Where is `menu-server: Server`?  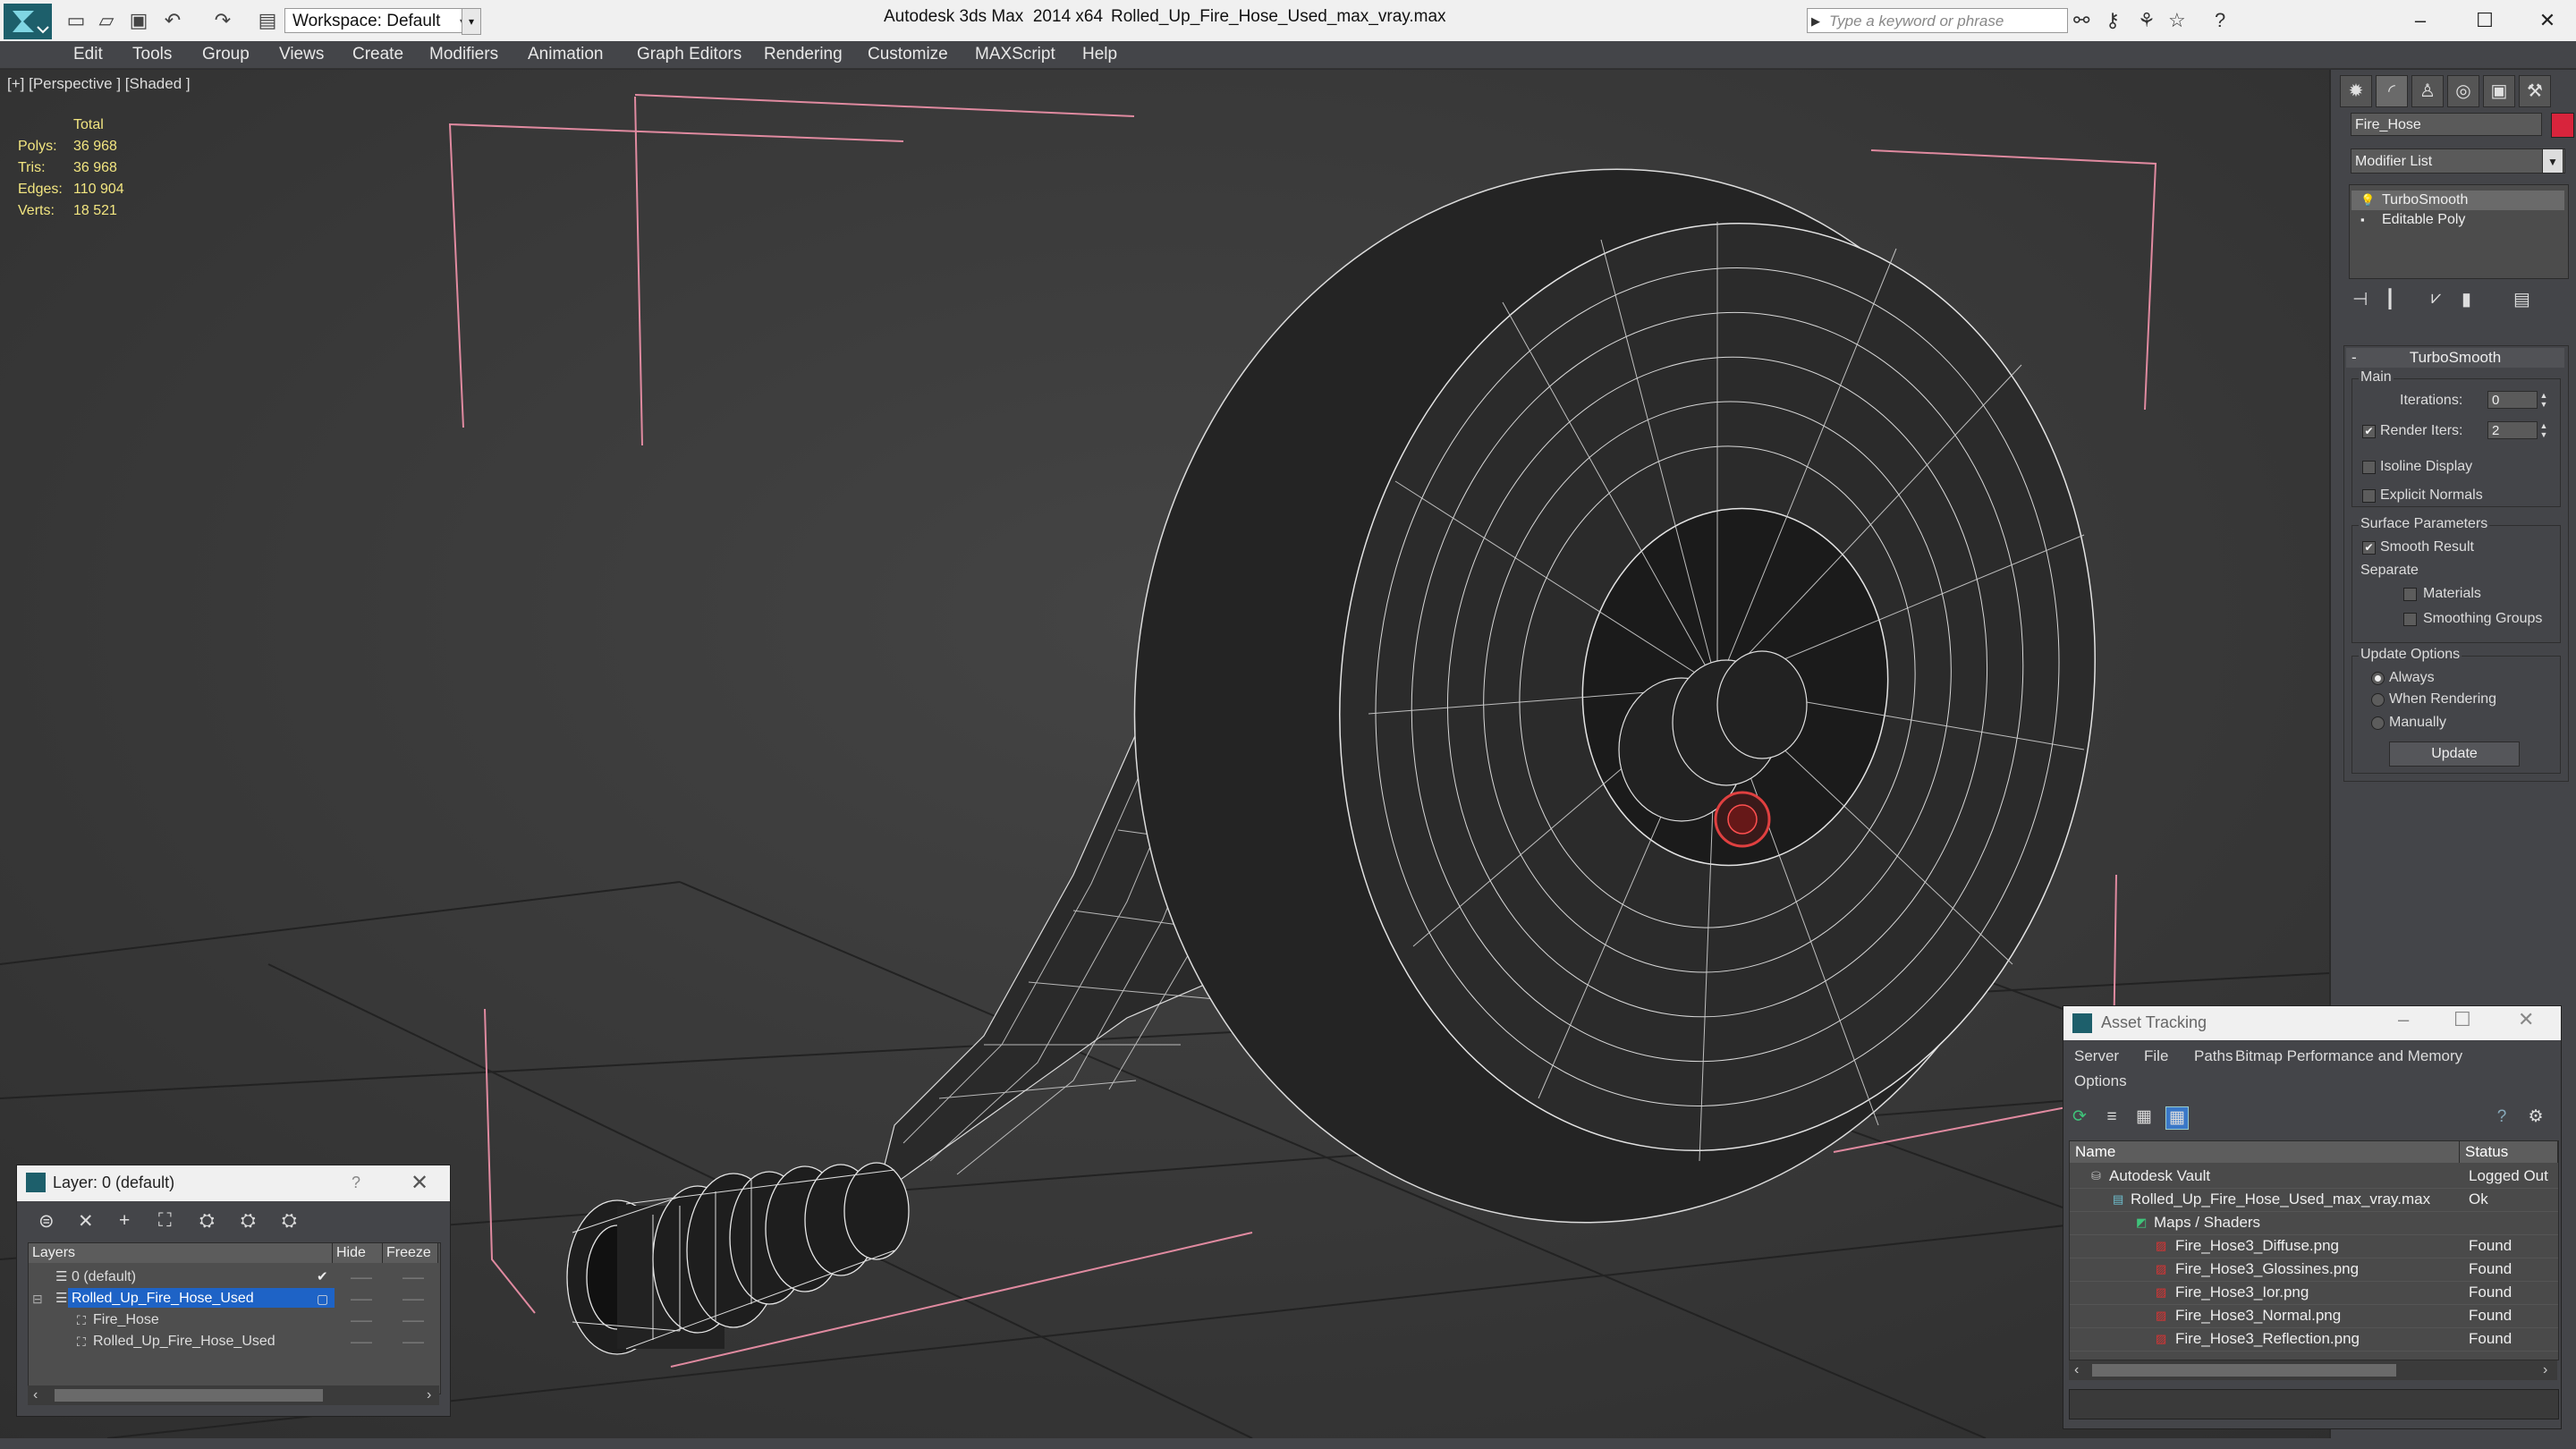
menu-server: Server is located at coordinates (2096, 1056).